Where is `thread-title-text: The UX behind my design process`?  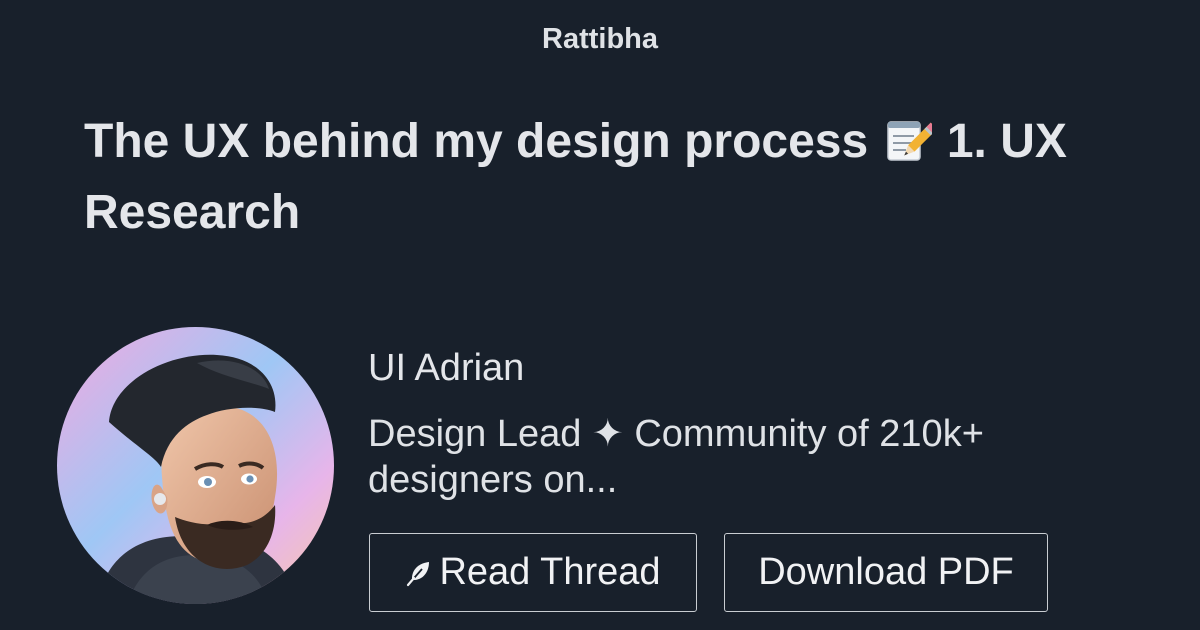
thread-title-text: The UX behind my design process is located at coordinates (476, 141).